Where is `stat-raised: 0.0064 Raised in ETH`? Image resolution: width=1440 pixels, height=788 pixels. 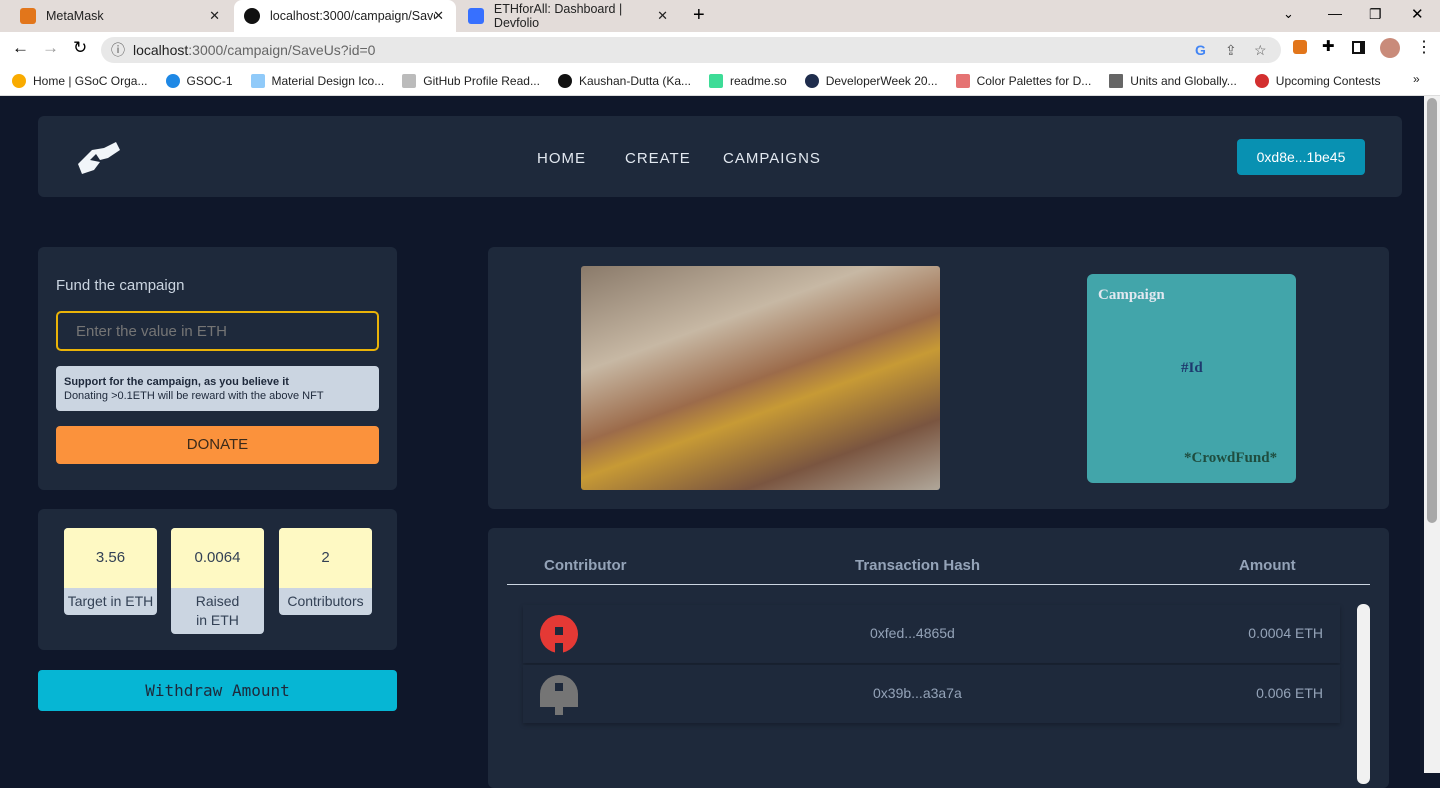 stat-raised: 0.0064 Raised in ETH is located at coordinates (217, 581).